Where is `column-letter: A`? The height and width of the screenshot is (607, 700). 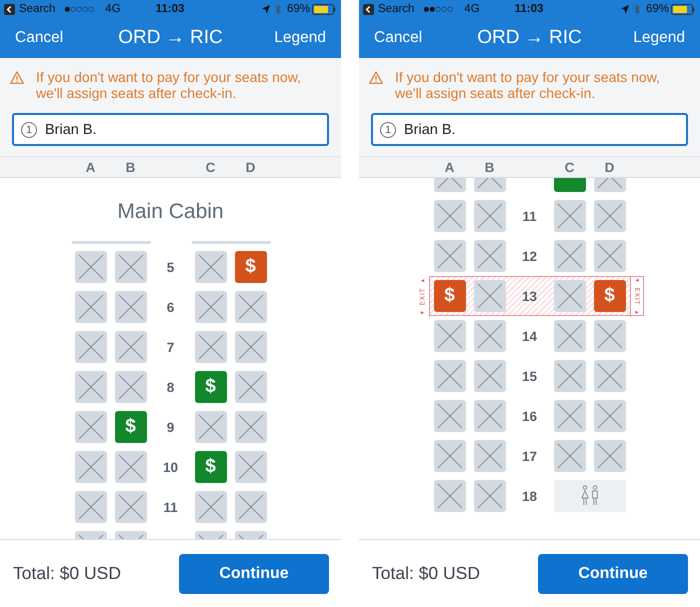
column-letter: A is located at coordinates (91, 167).